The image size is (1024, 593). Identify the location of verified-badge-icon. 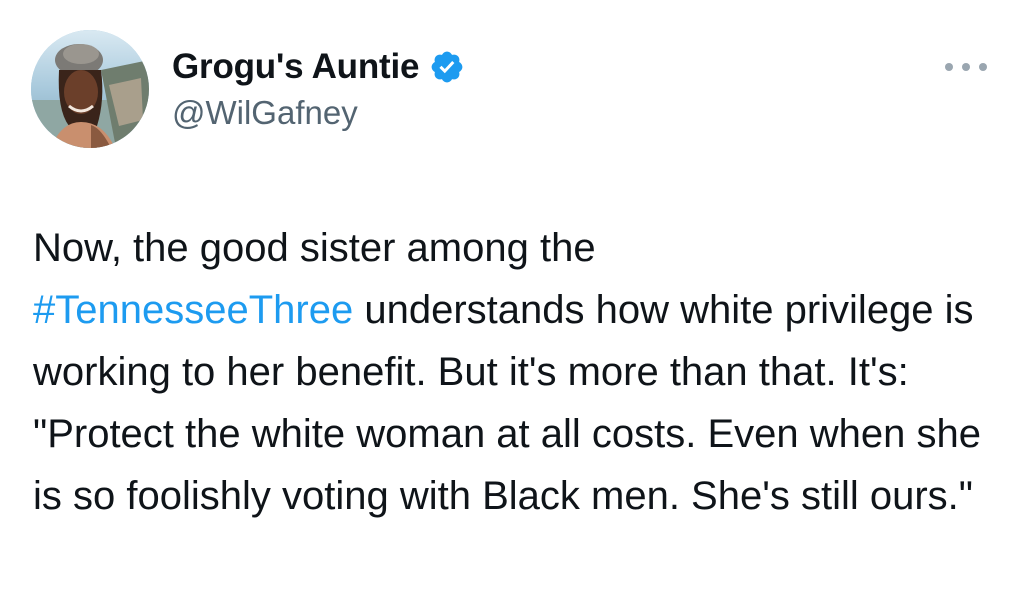
(447, 67).